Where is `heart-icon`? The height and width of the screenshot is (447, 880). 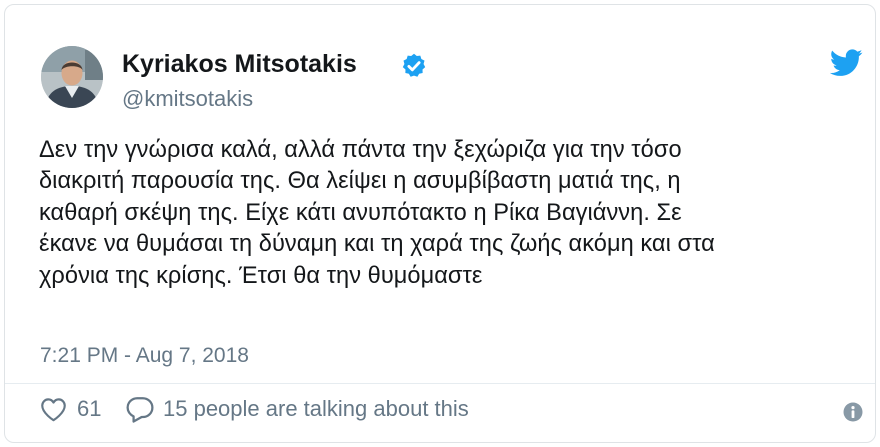 heart-icon is located at coordinates (53, 409).